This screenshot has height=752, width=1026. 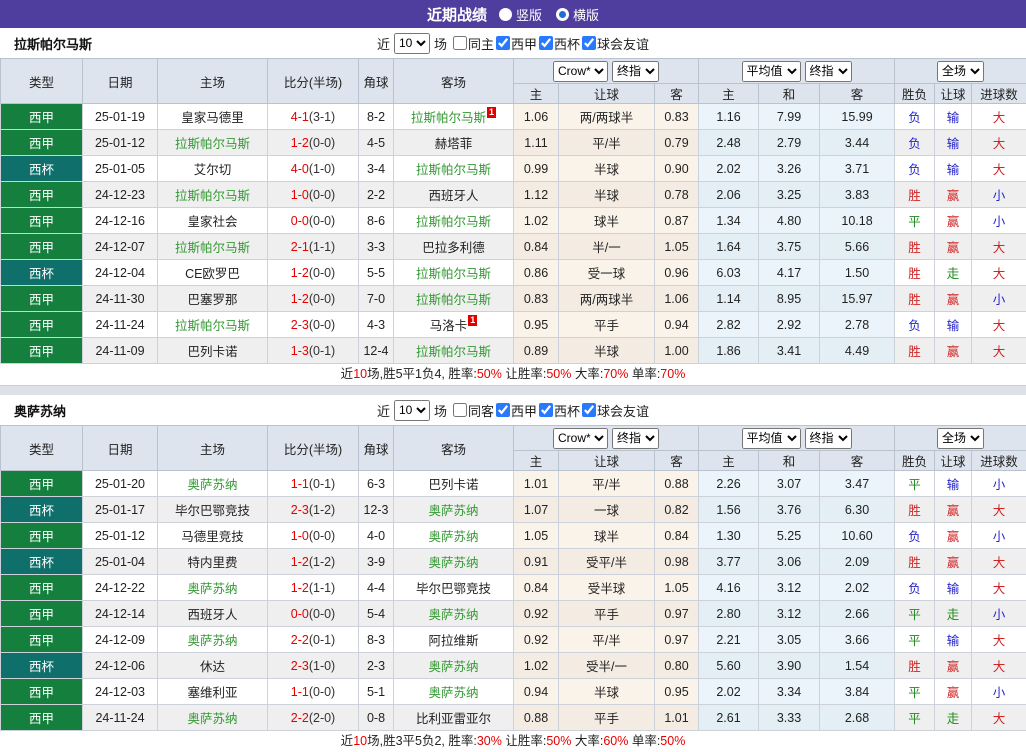 What do you see at coordinates (313, 510) in the screenshot?
I see `score-cell: 2-3(1-2)` at bounding box center [313, 510].